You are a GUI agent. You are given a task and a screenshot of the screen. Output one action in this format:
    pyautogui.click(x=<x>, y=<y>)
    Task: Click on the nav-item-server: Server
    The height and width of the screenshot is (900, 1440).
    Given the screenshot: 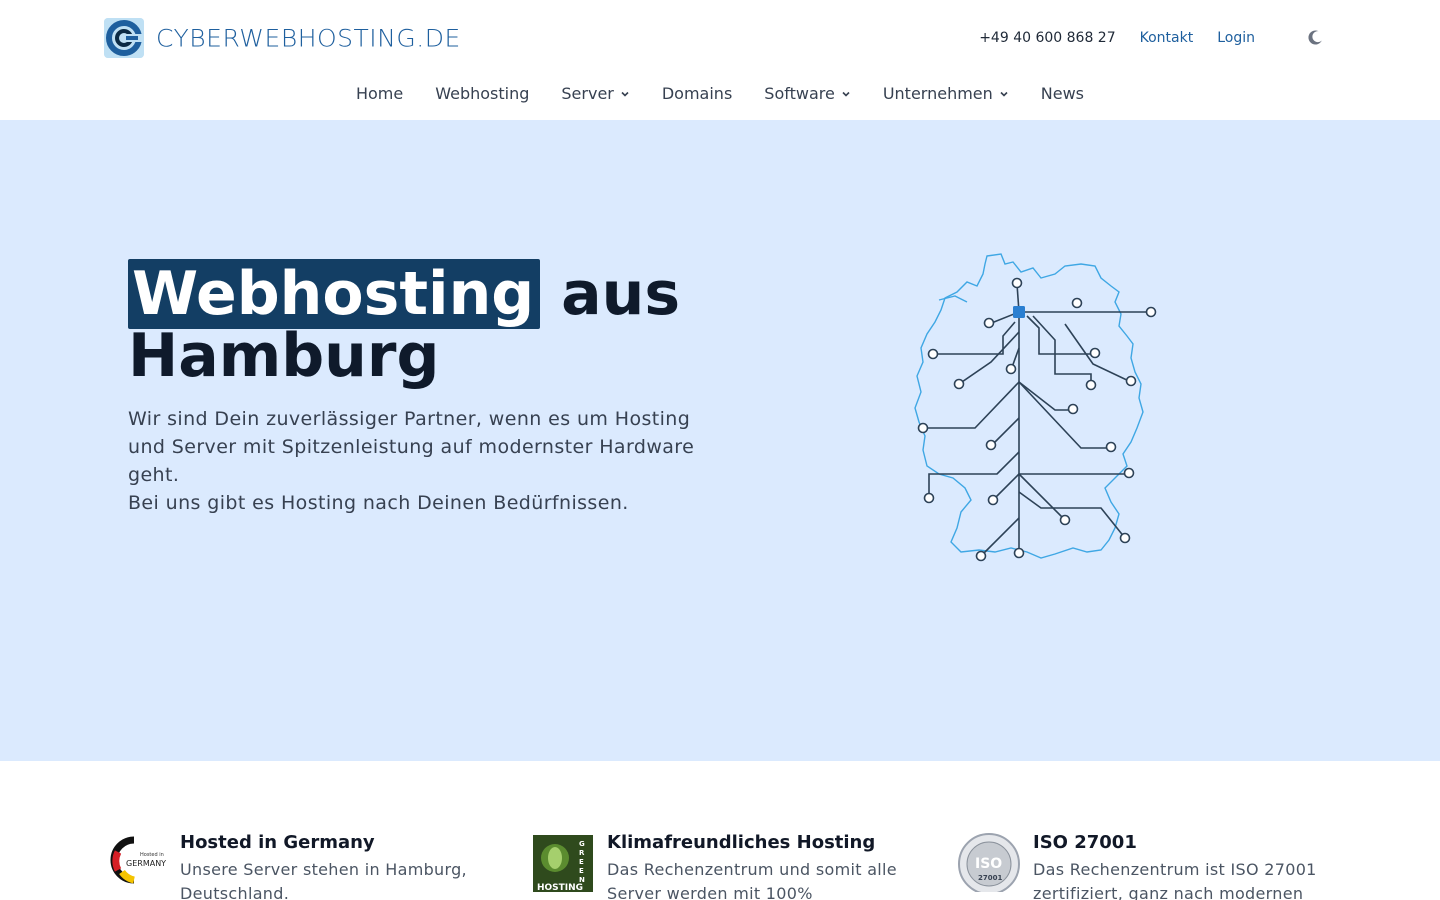 What is the action you would take?
    pyautogui.click(x=595, y=93)
    